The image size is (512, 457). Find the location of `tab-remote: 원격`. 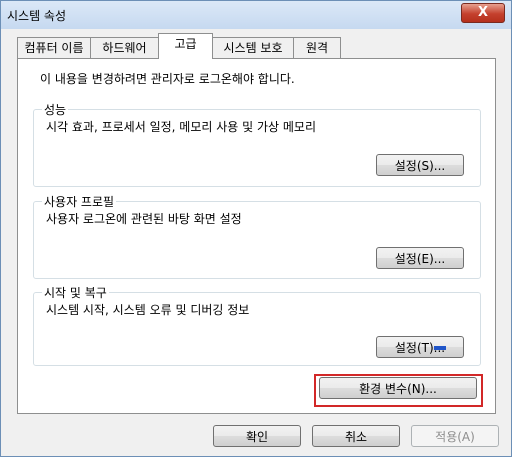

tab-remote: 원격 is located at coordinates (317, 47).